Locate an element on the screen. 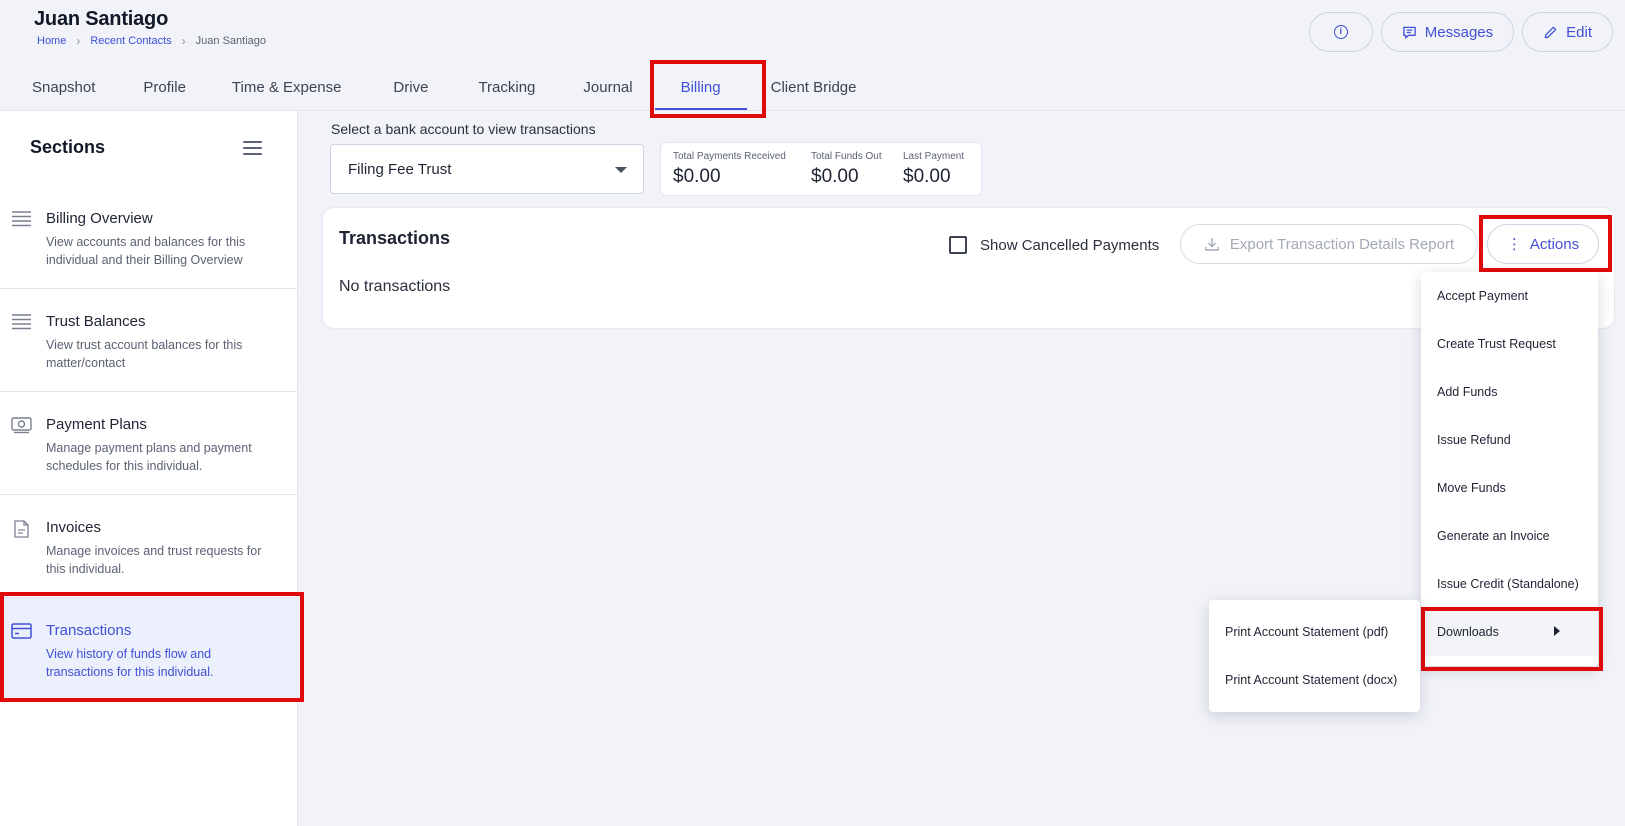 The image size is (1625, 826). breadcrumb-home: Home is located at coordinates (51, 41).